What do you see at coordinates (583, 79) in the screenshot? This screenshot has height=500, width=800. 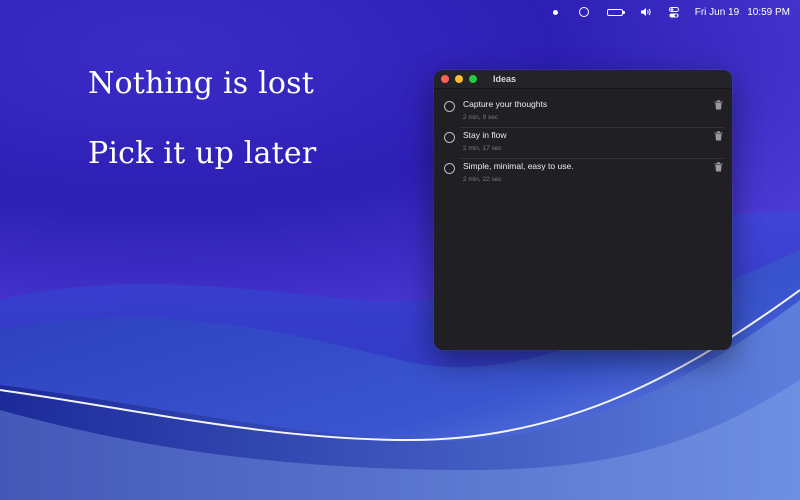 I see `window-titlebar: Ideas` at bounding box center [583, 79].